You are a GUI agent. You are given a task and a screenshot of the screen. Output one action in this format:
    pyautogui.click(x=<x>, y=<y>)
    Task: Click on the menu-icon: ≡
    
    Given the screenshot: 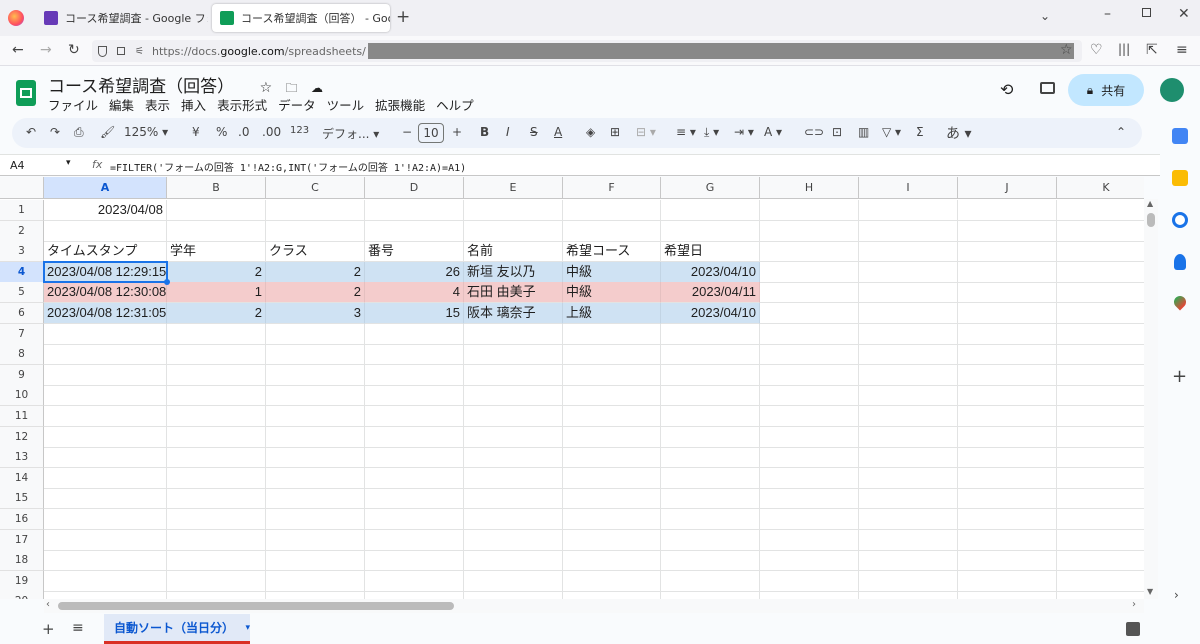 What is the action you would take?
    pyautogui.click(x=1182, y=50)
    